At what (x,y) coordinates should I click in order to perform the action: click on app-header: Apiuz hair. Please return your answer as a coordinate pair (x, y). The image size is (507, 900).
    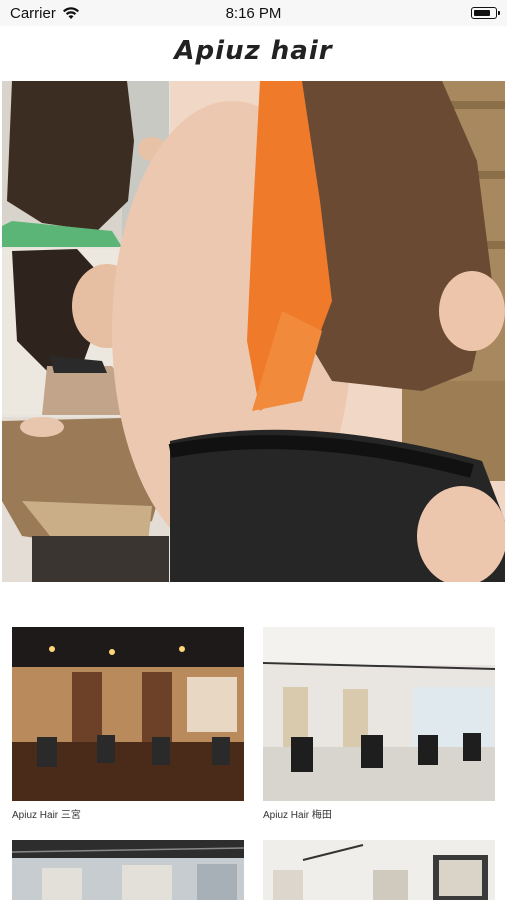
    Looking at the image, I should click on (253, 51).